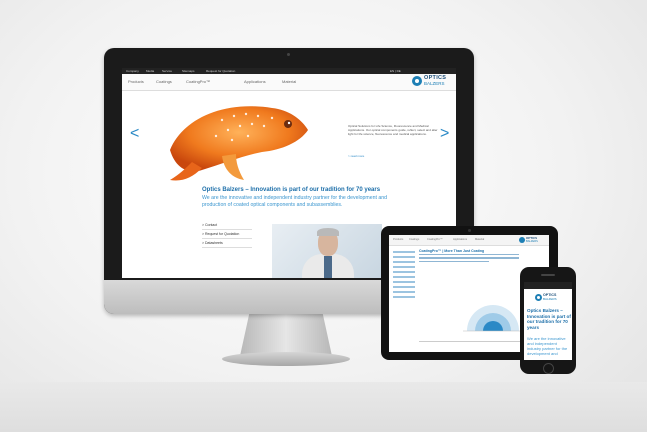 Image resolution: width=647 pixels, height=432 pixels. Describe the element at coordinates (255, 82) in the screenshot. I see `nav-applications: Applications` at that location.